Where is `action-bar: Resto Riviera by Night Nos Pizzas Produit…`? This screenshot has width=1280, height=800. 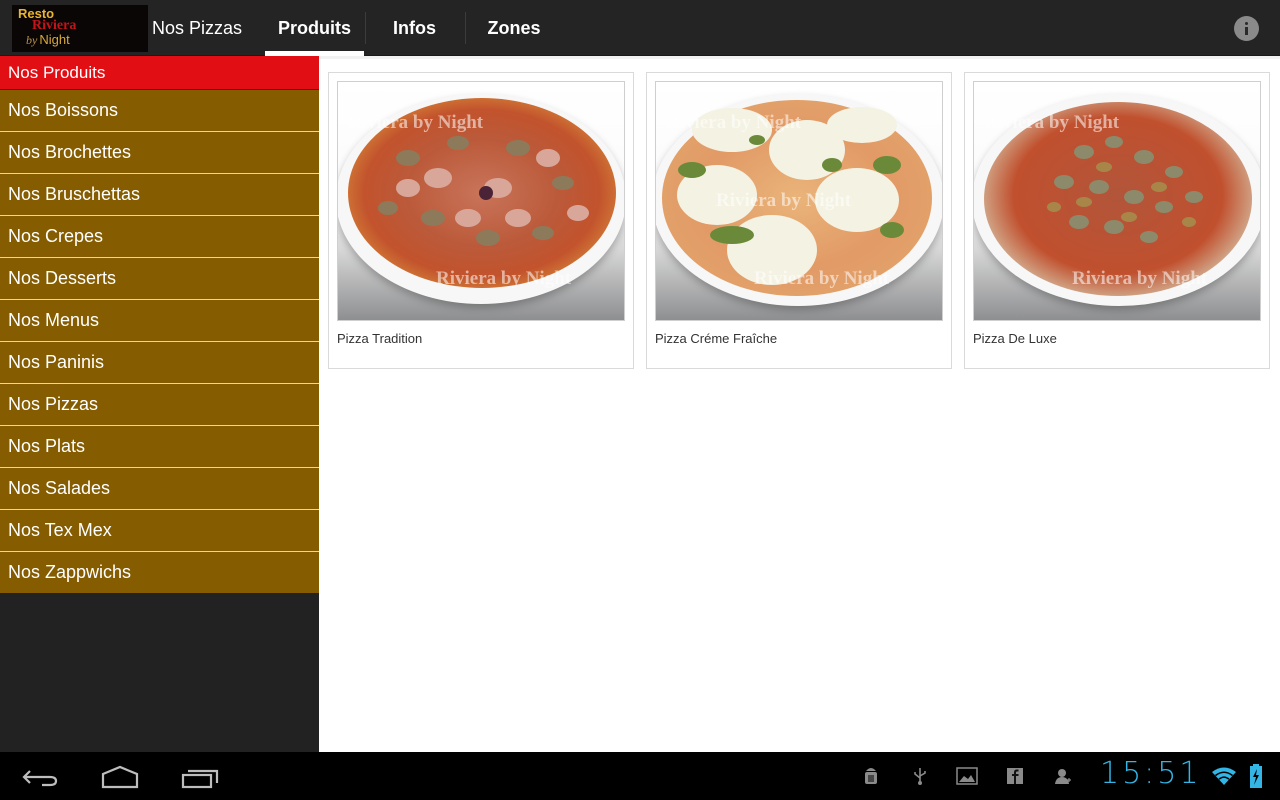 action-bar: Resto Riviera by Night Nos Pizzas Produit… is located at coordinates (640, 28).